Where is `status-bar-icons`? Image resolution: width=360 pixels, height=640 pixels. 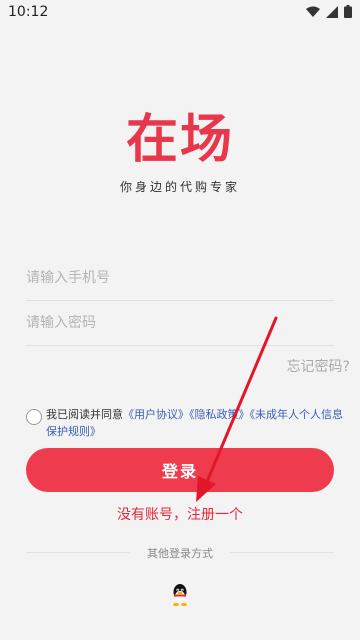 status-bar-icons is located at coordinates (329, 11).